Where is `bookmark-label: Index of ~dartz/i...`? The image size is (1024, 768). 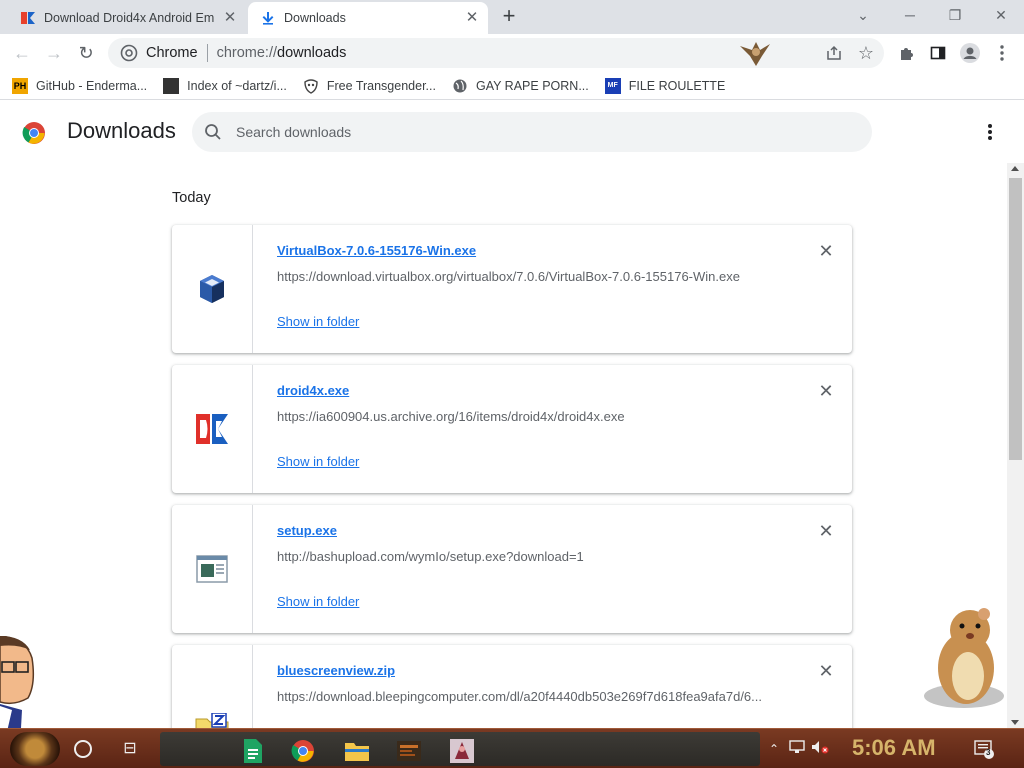
bookmark-label: Index of ~dartz/i... is located at coordinates (237, 85).